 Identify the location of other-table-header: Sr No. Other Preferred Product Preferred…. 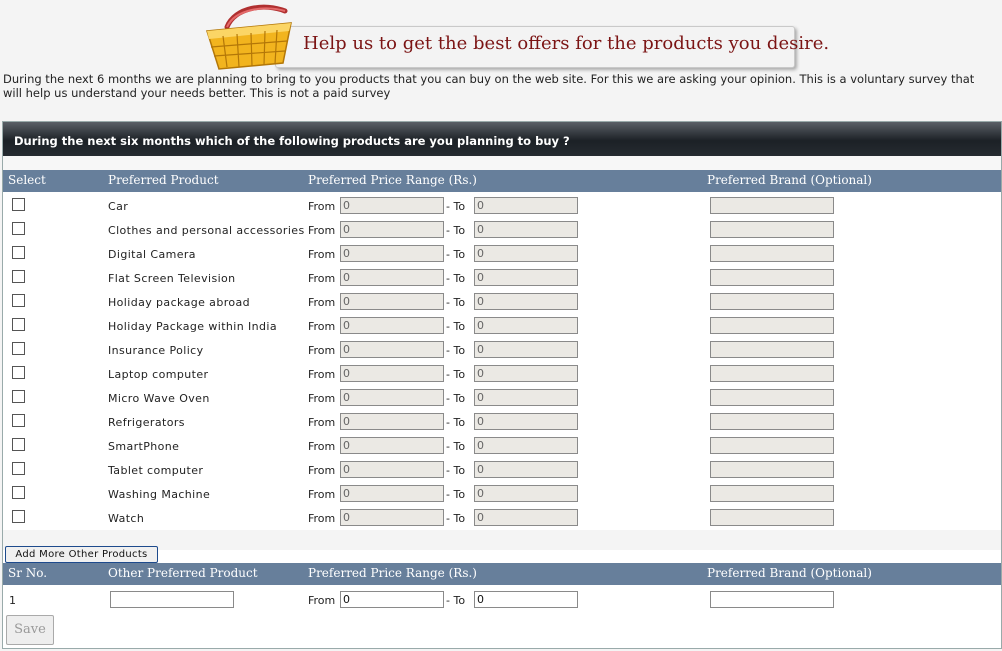
(502, 574).